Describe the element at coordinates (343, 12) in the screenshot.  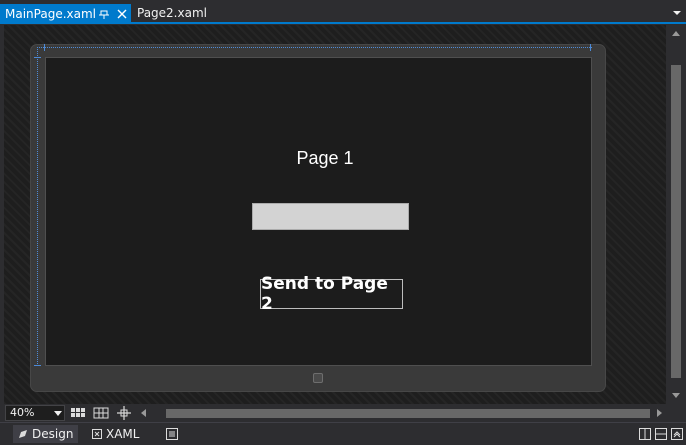
I see `document-tab-strip: MainPage.xaml Page2.xaml` at that location.